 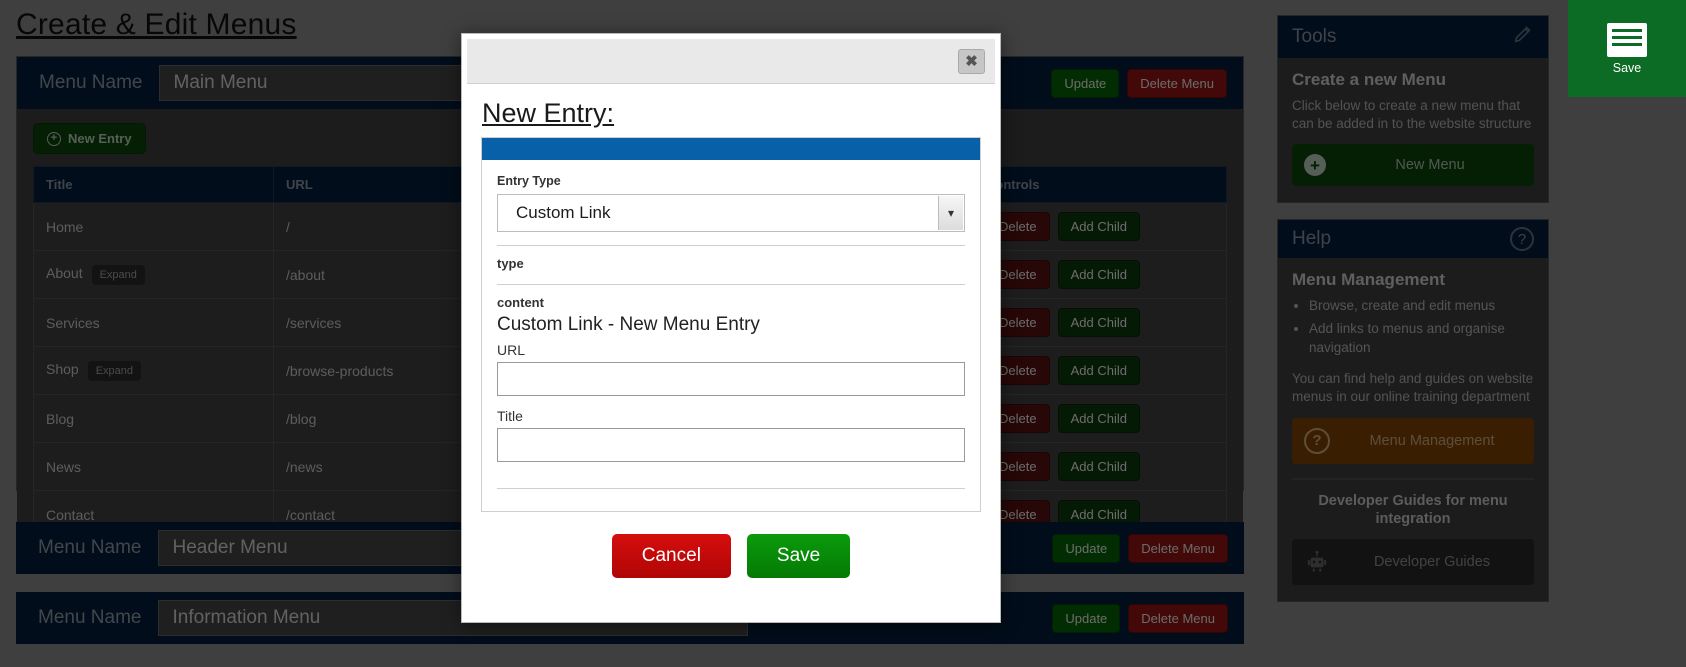 I want to click on cell-title: News, so click(x=153, y=466).